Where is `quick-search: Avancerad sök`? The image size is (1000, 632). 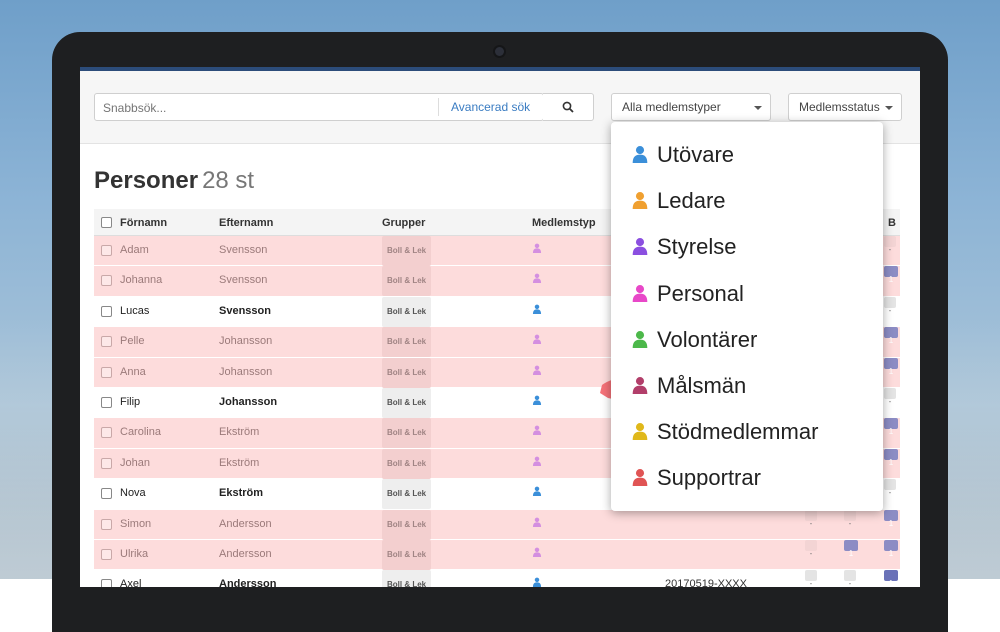
quick-search: Avancerad sök is located at coordinates (319, 107).